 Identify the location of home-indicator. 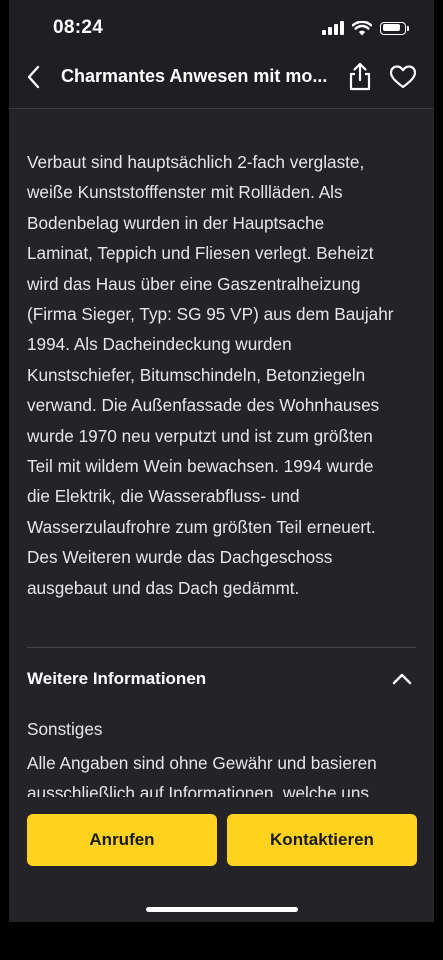
(222, 909).